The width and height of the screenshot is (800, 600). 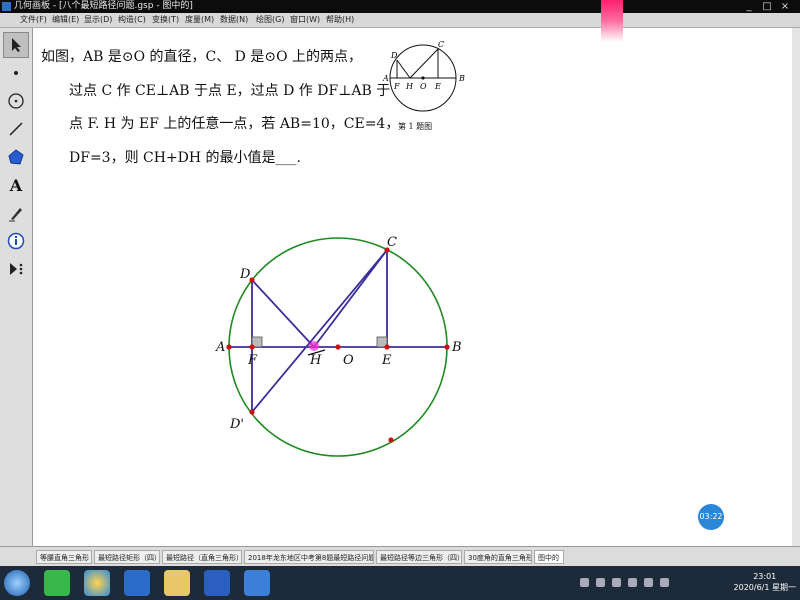 What do you see at coordinates (350, 298) in the screenshot?
I see `segment-ch` at bounding box center [350, 298].